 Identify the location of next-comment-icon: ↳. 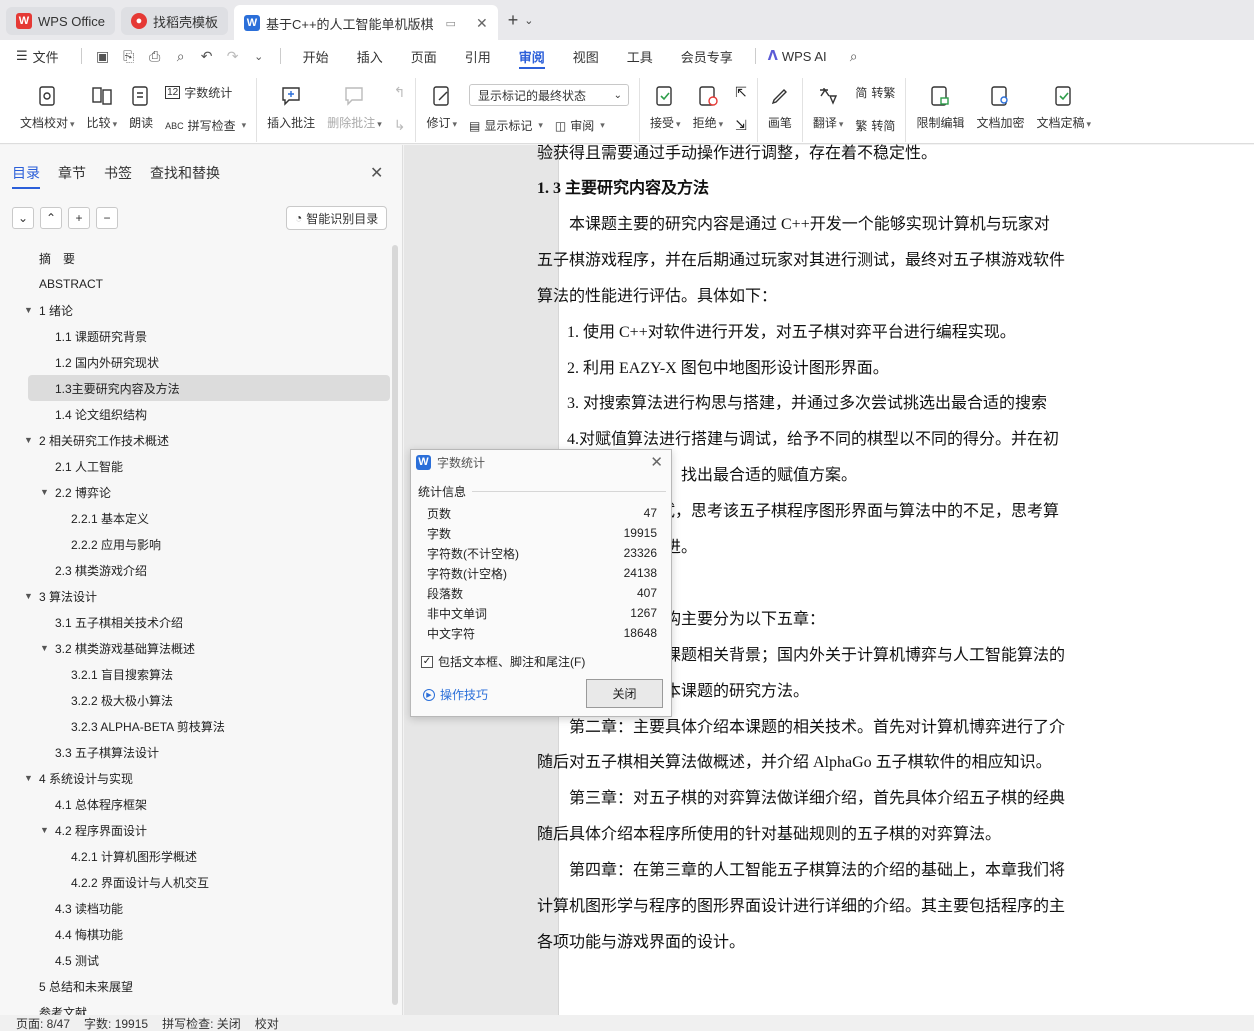
(400, 125).